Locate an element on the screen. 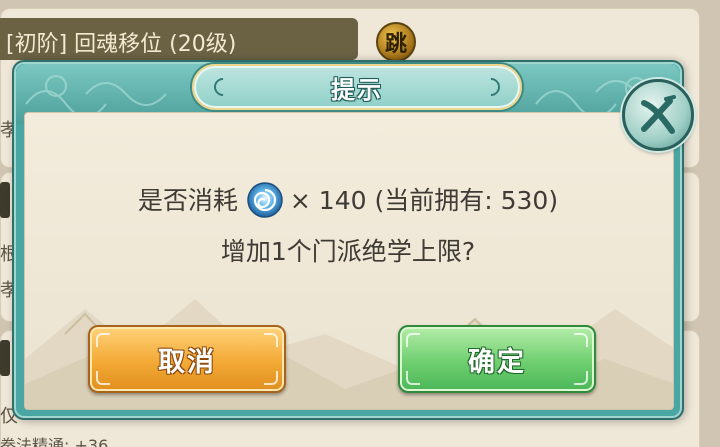 The image size is (720, 447). close-button is located at coordinates (658, 115).